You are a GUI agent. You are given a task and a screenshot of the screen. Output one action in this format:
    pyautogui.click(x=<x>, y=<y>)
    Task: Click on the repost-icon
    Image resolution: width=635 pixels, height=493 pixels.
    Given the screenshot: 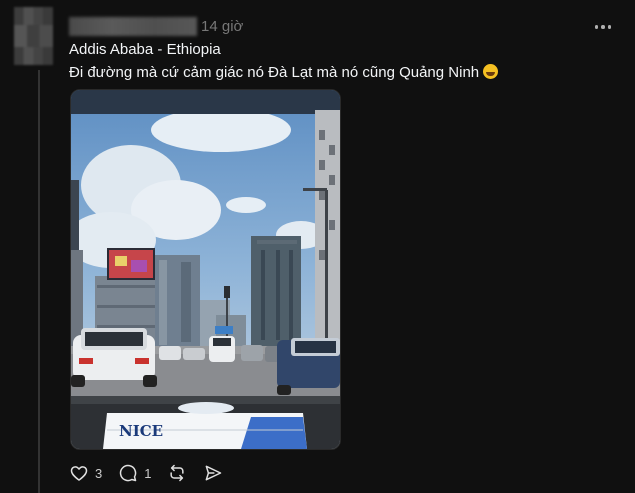 What is the action you would take?
    pyautogui.click(x=177, y=473)
    